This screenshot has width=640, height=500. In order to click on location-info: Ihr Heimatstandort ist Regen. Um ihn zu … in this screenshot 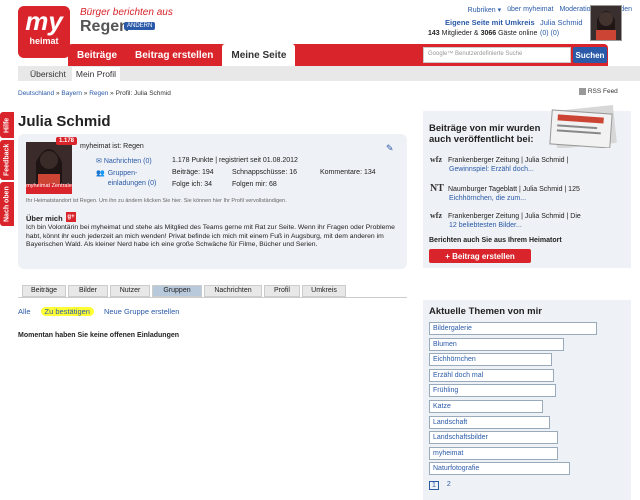, I will do `click(156, 201)`.